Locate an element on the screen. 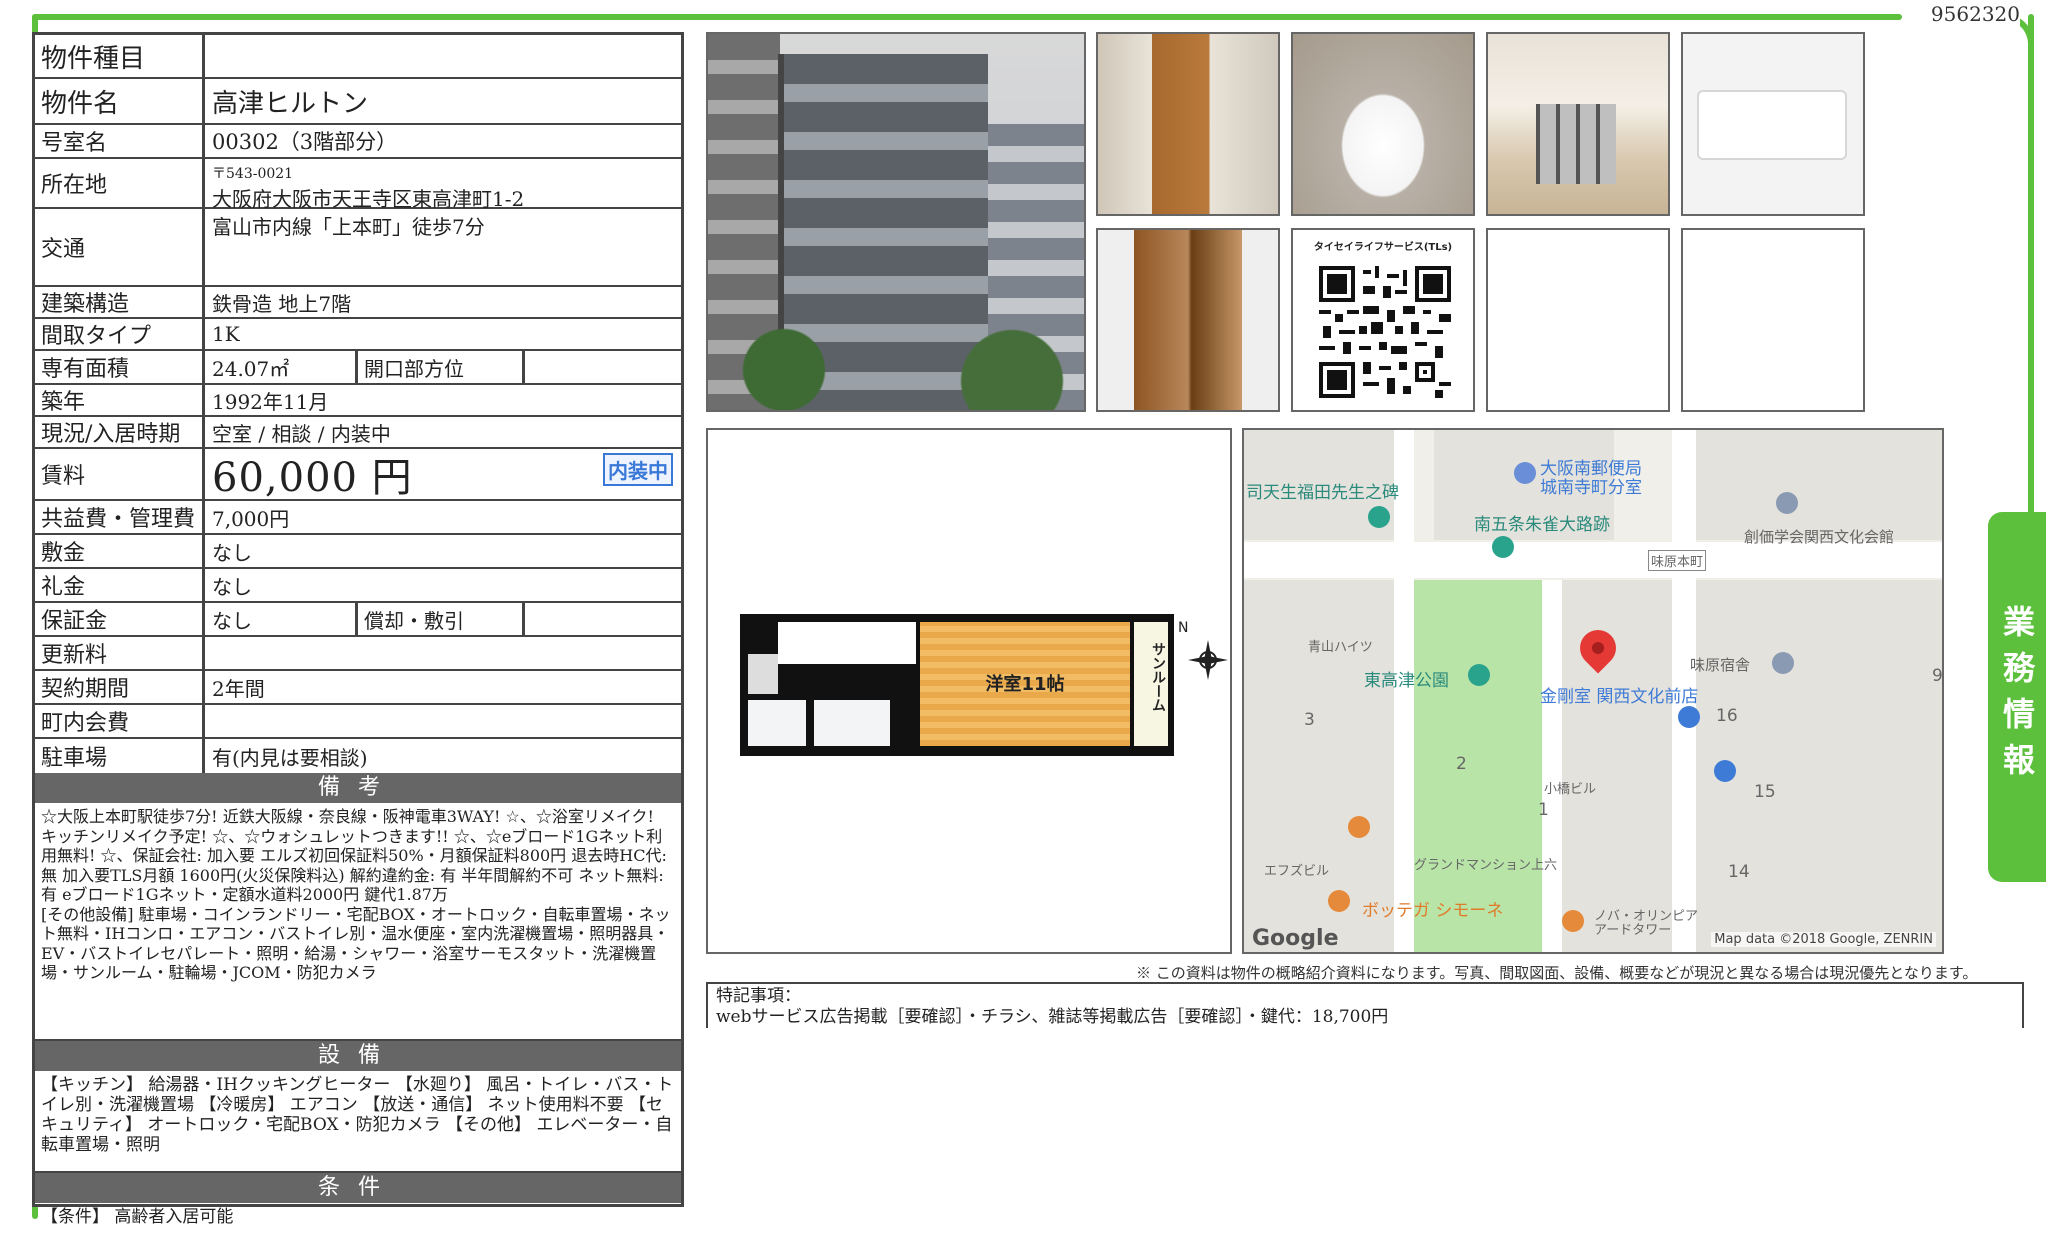 This screenshot has width=2056, height=1248. map-block is located at coordinates (1617, 766).